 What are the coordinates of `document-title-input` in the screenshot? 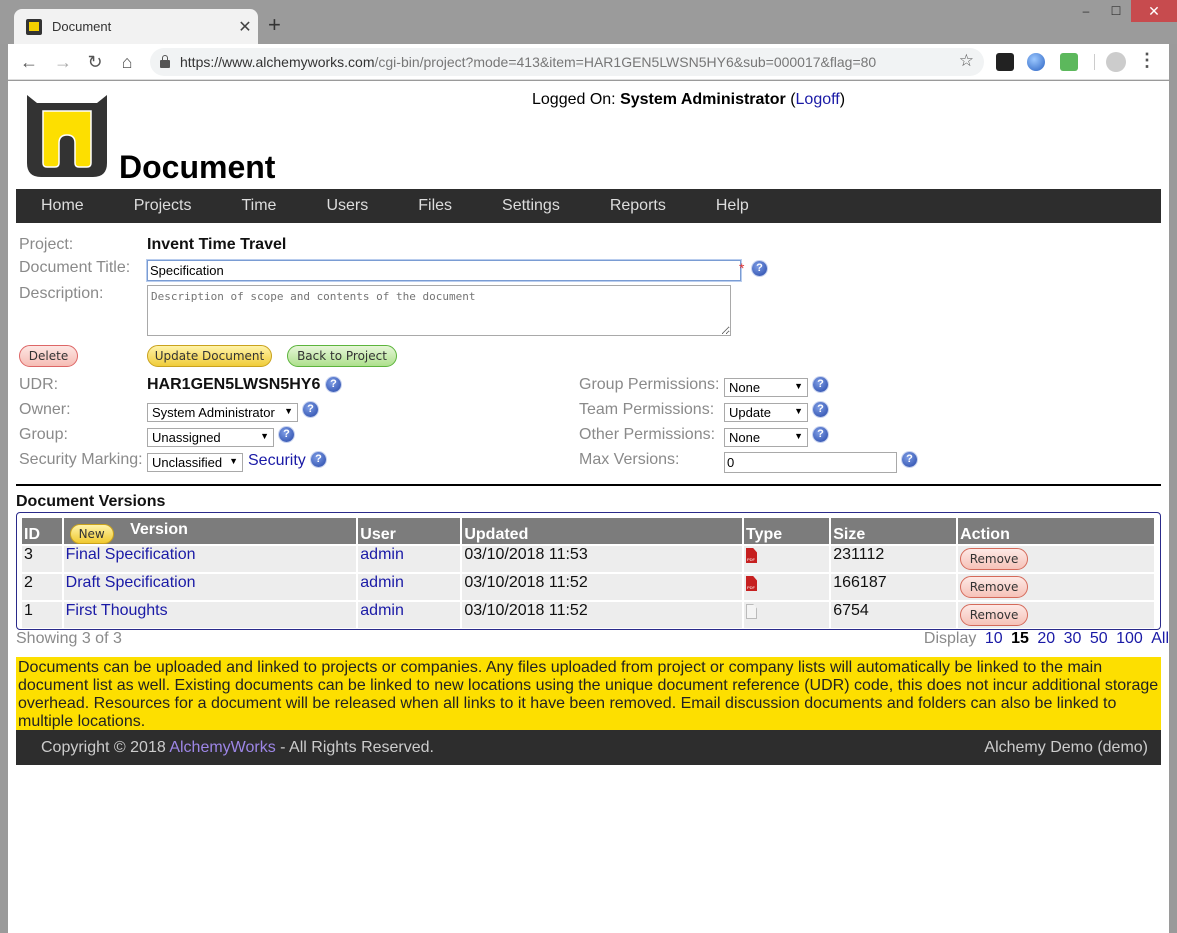 It's located at (444, 270).